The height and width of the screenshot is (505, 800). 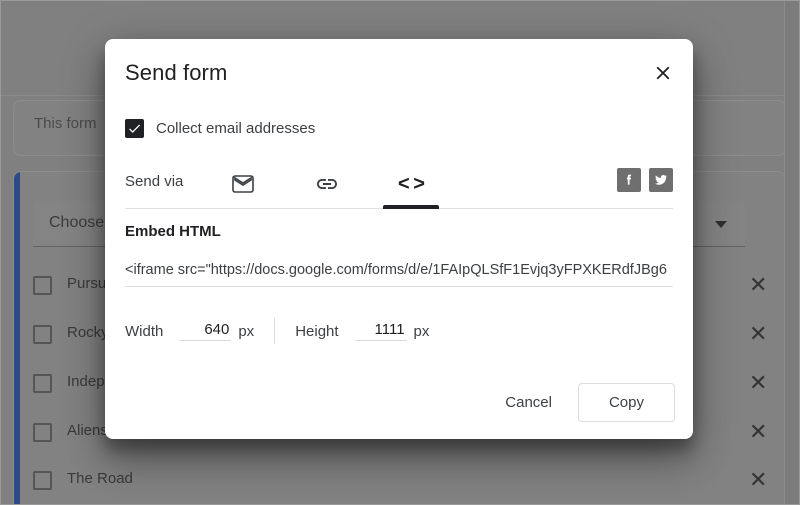 I want to click on send-via-label: Send via, so click(x=154, y=181).